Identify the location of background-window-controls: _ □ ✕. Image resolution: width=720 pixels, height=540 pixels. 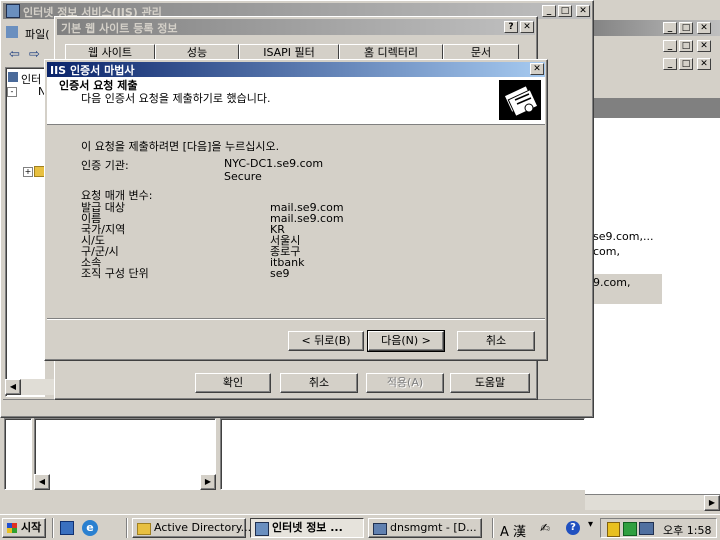
(691, 28).